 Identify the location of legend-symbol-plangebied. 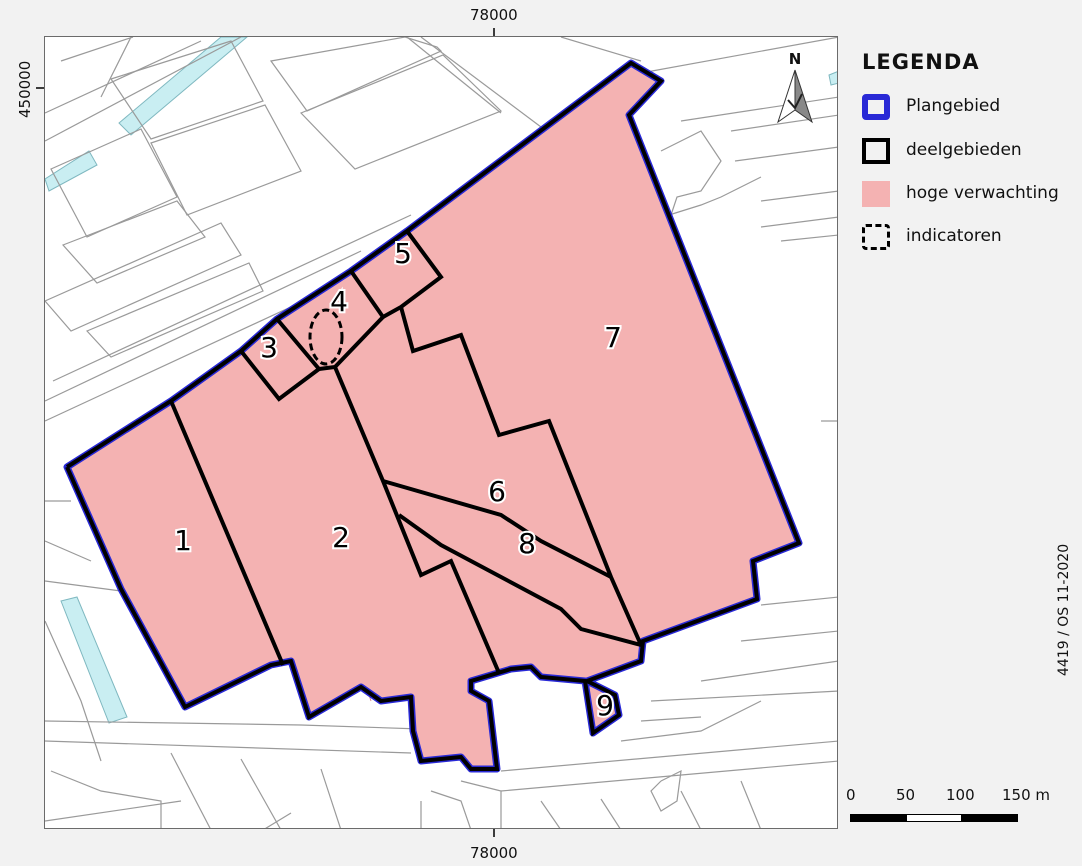
(876, 107).